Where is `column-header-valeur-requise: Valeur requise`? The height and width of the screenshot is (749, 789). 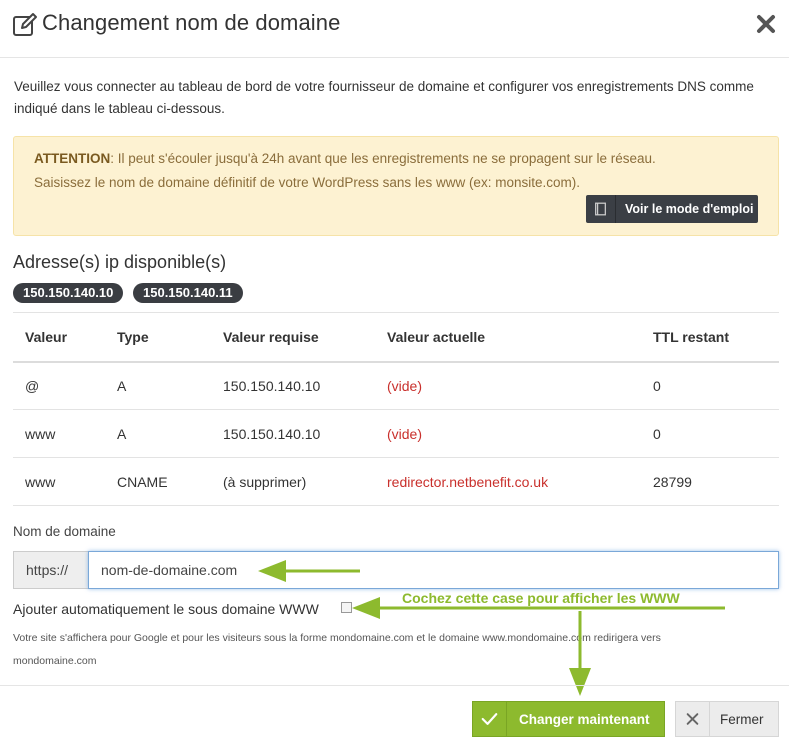
column-header-valeur-requise: Valeur requise is located at coordinates (293, 337).